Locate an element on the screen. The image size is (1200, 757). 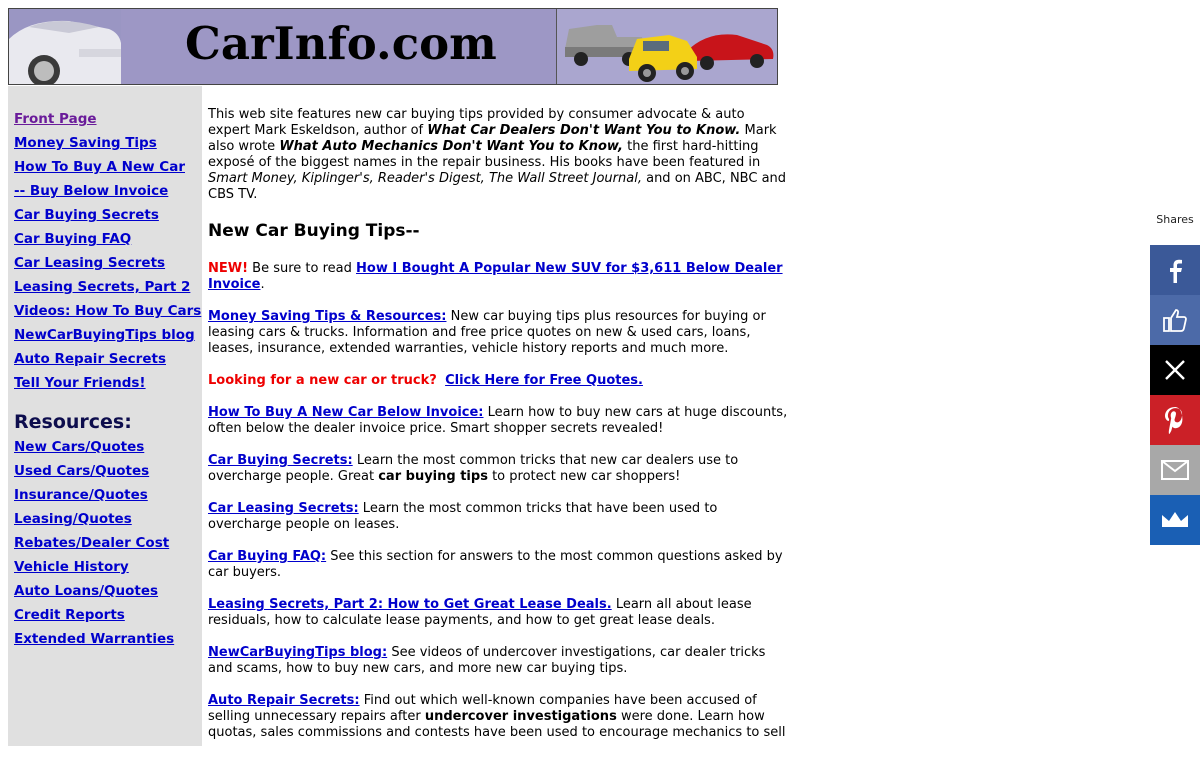
free-quotes-link: Click Here for Free Quotes. is located at coordinates (544, 380).